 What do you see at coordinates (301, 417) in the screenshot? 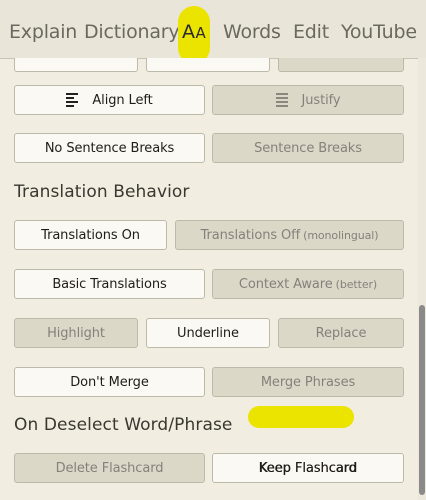
I see `keep-flashcard-highlight` at bounding box center [301, 417].